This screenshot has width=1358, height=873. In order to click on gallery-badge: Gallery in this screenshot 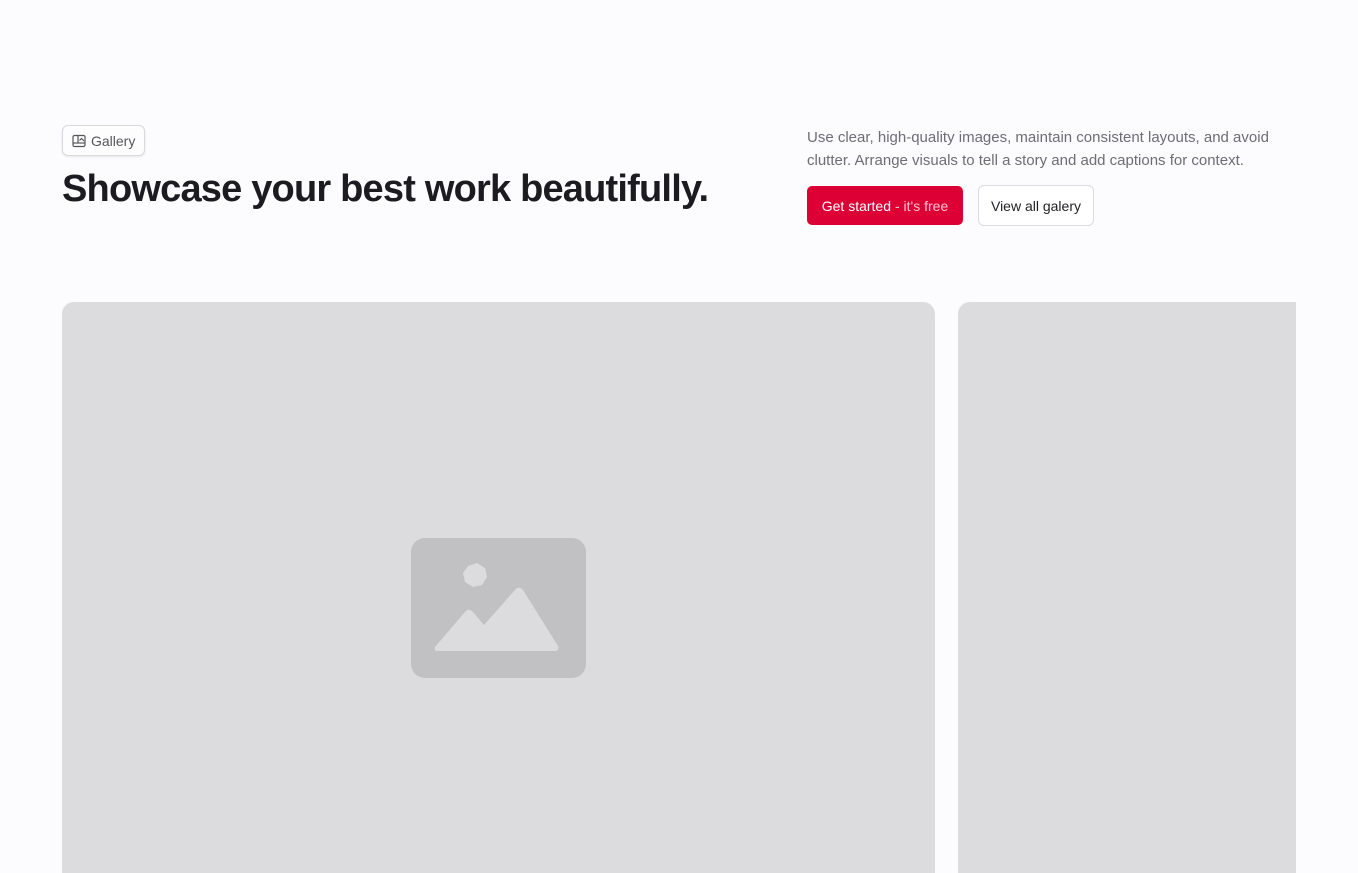, I will do `click(104, 140)`.